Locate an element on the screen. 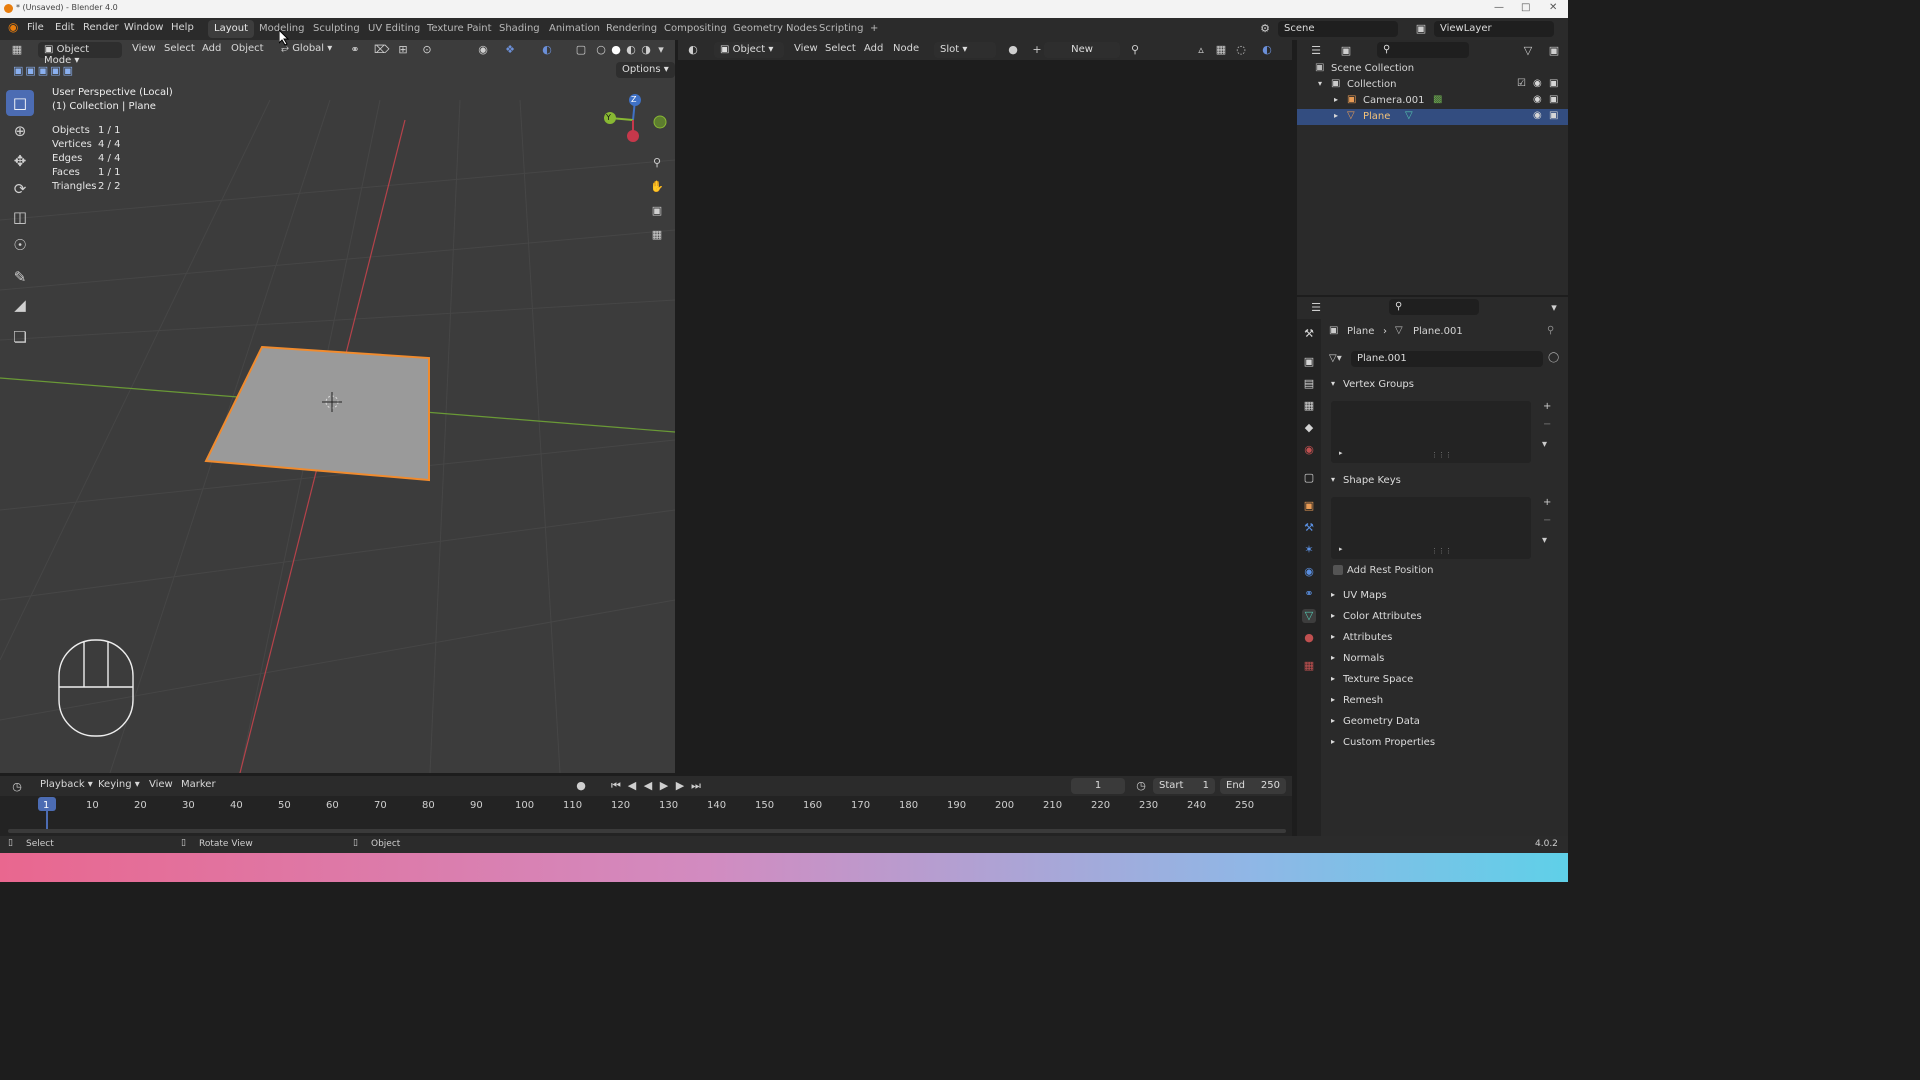 This screenshot has width=1920, height=1080. minimize-icon: — is located at coordinates (1499, 7).